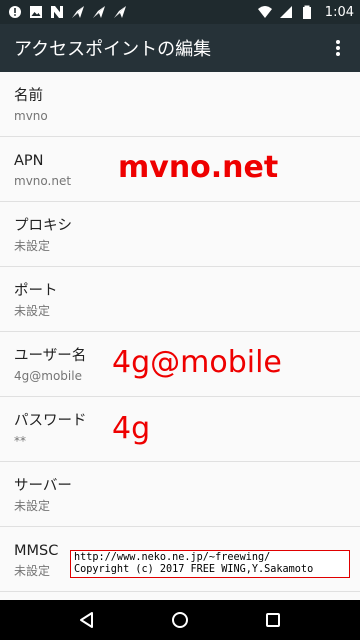 This screenshot has width=360, height=640. I want to click on pref-server: サーバー 未設定, so click(180, 494).